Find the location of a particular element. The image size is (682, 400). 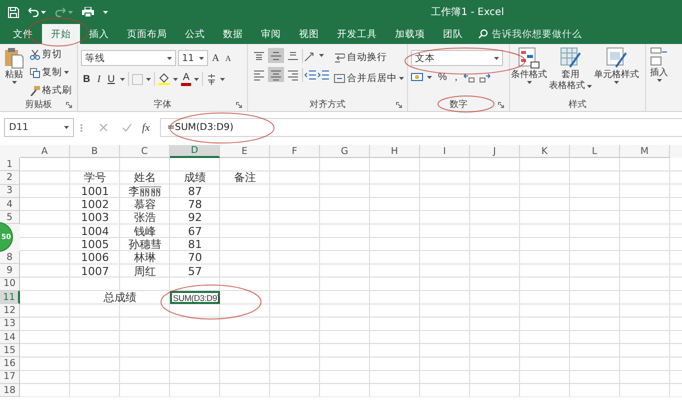

row-header: 11 is located at coordinates (10, 297).